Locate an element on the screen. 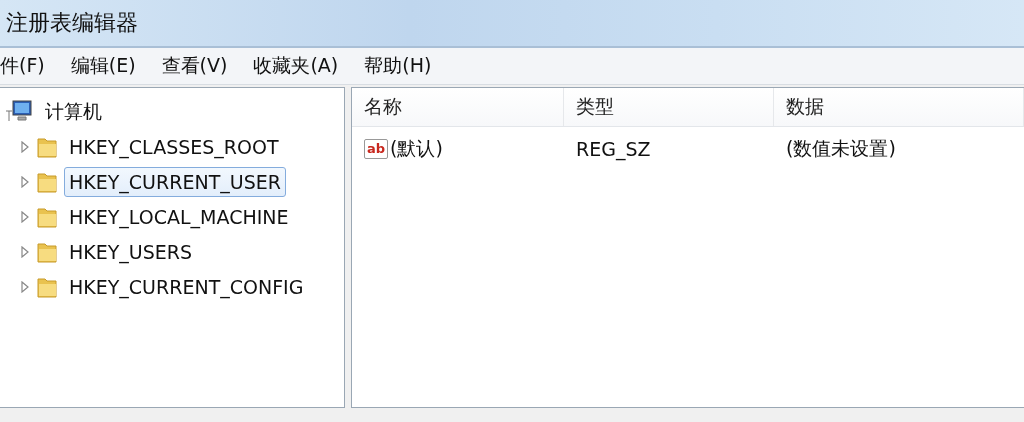 The height and width of the screenshot is (422, 1024). tree-item: HKEY_LOCAL_MACHINE is located at coordinates (179, 216).